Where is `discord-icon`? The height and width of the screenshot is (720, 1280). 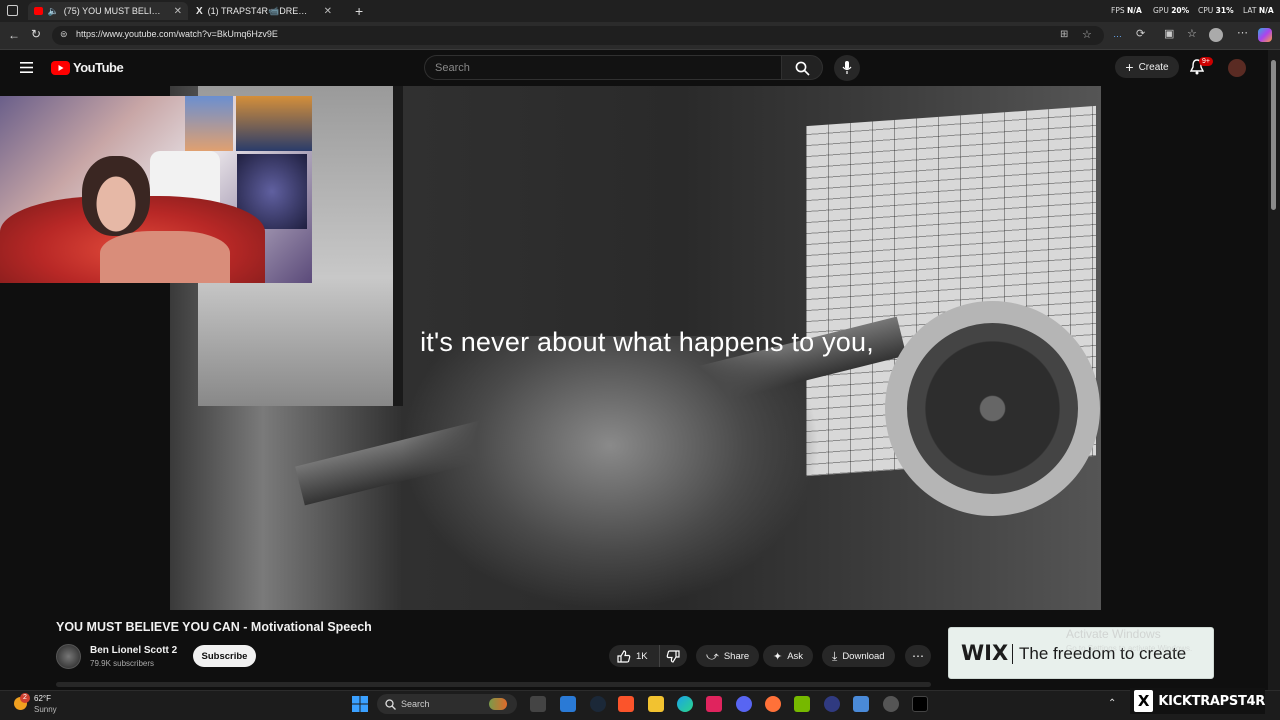
discord-icon is located at coordinates (744, 704).